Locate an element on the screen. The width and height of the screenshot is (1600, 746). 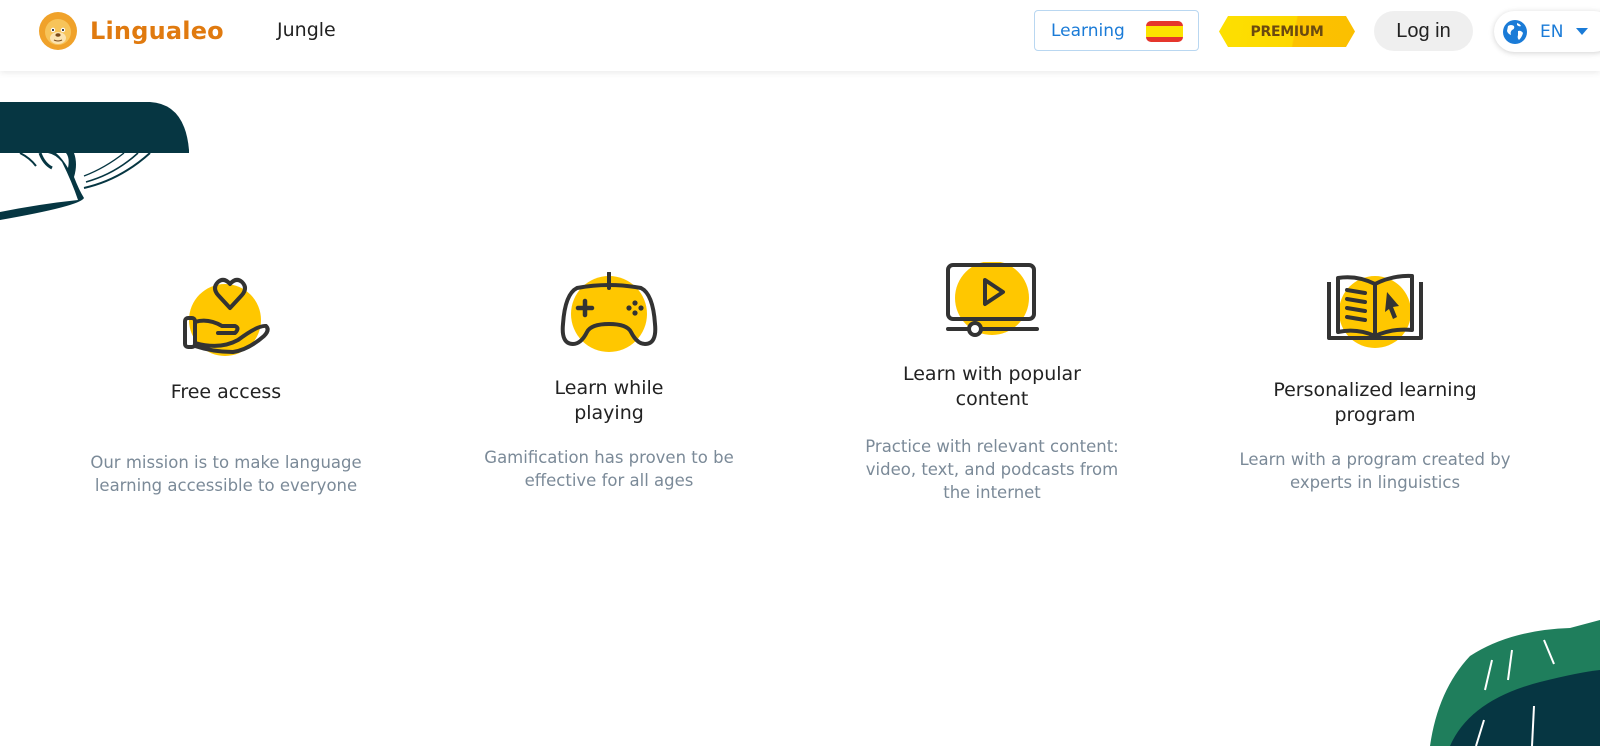
interface-language-selector: EN is located at coordinates (1547, 31).